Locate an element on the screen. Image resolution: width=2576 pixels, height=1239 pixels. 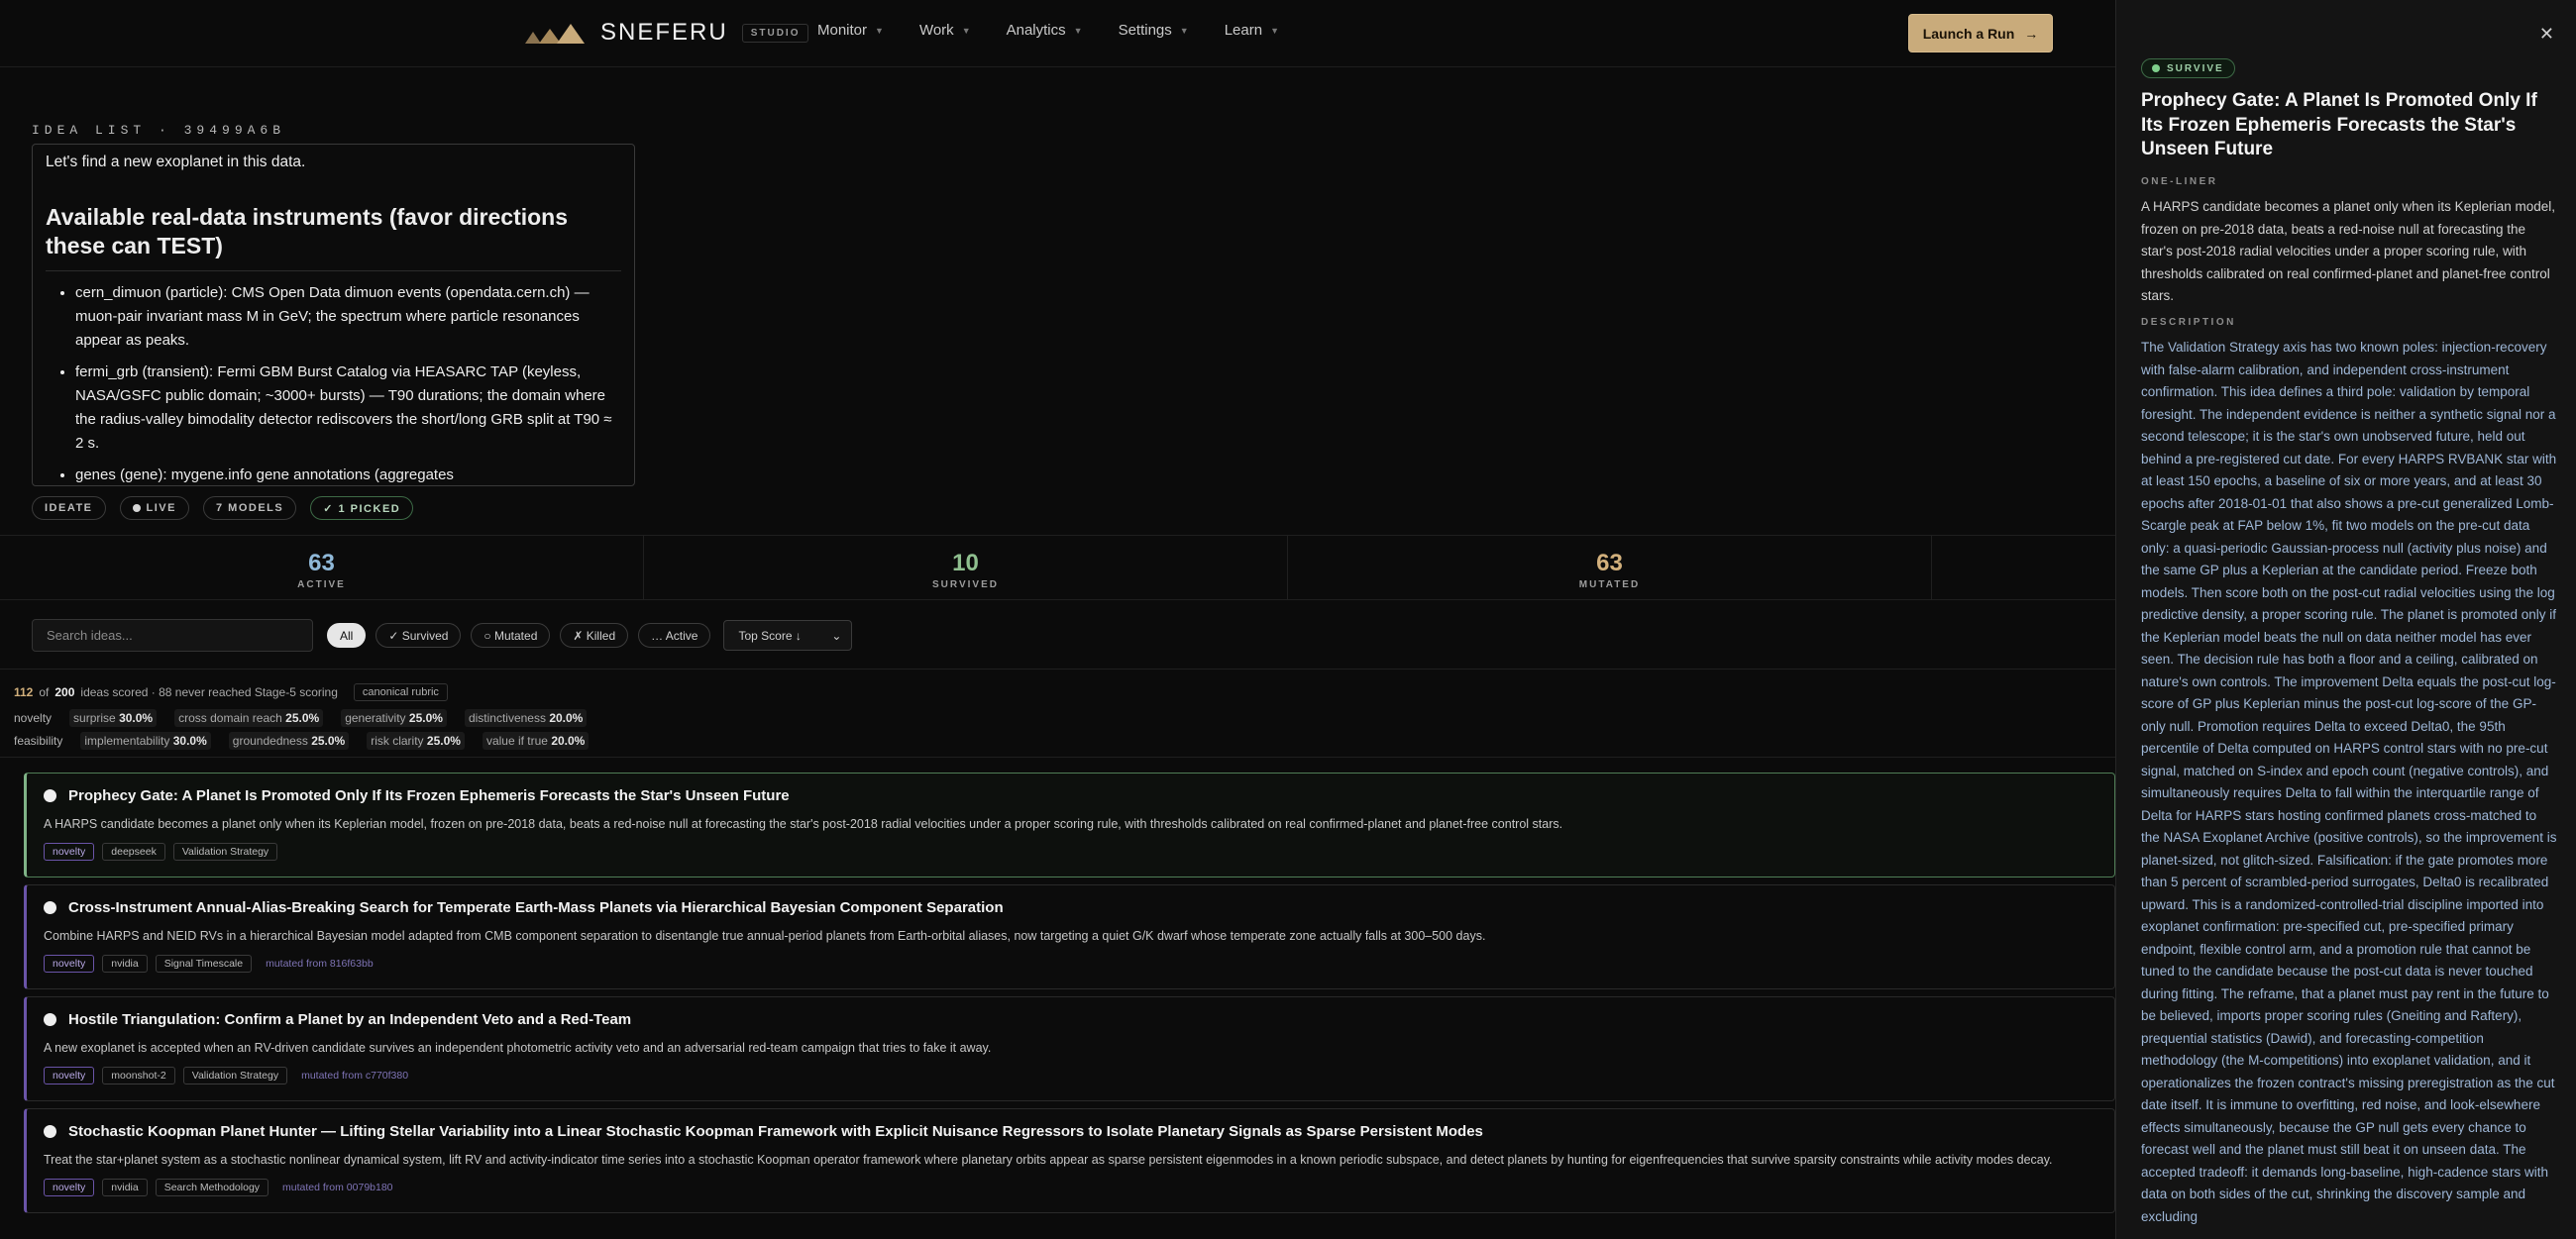
tag-model: moonshot-2 is located at coordinates (138, 1075).